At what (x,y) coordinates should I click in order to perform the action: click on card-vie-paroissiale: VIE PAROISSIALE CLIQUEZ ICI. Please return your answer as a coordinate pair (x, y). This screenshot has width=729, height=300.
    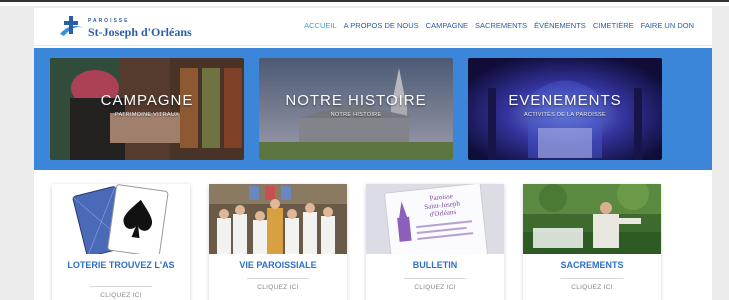
    Looking at the image, I should click on (278, 242).